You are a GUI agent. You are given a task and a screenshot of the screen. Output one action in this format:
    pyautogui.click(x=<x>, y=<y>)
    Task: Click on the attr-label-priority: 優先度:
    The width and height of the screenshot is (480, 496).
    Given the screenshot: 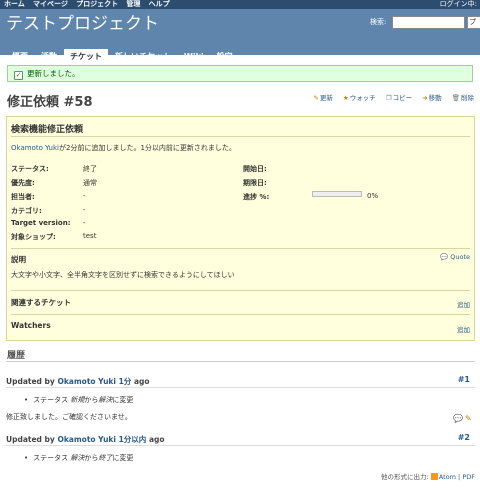 What is the action you would take?
    pyautogui.click(x=23, y=183)
    